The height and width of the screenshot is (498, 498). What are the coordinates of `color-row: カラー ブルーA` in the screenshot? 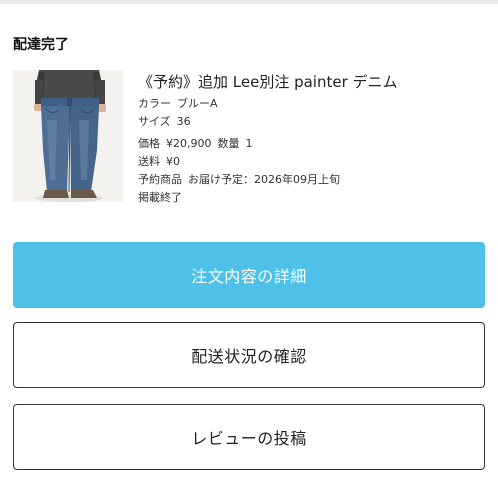 It's located at (313, 104).